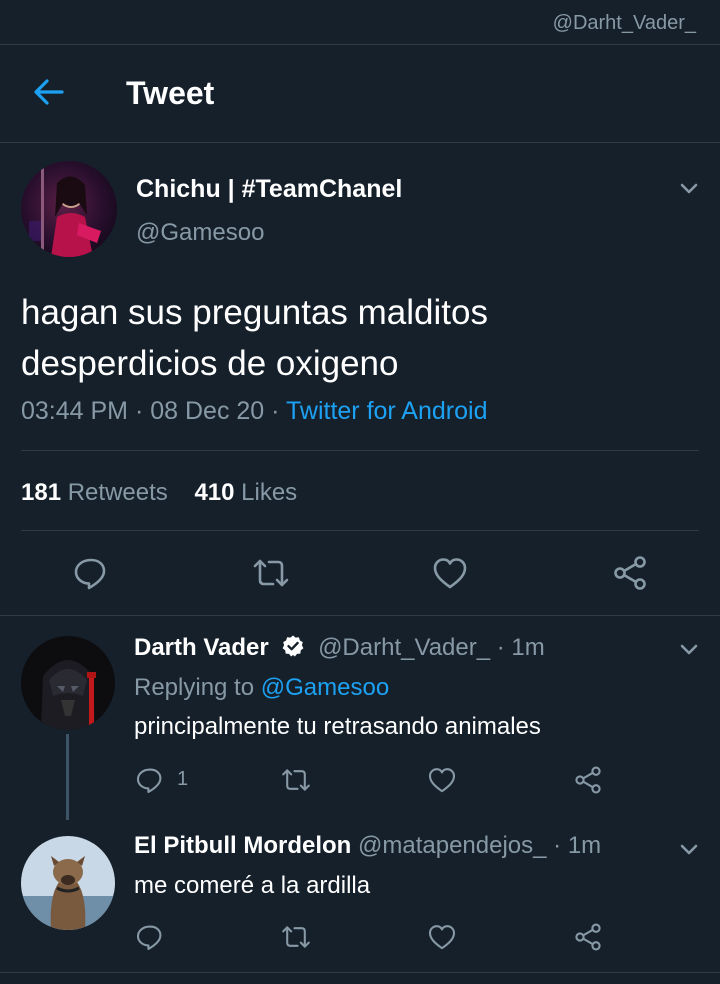  Describe the element at coordinates (452, 845) in the screenshot. I see `reply-author-handle: @matapendejos_` at that location.